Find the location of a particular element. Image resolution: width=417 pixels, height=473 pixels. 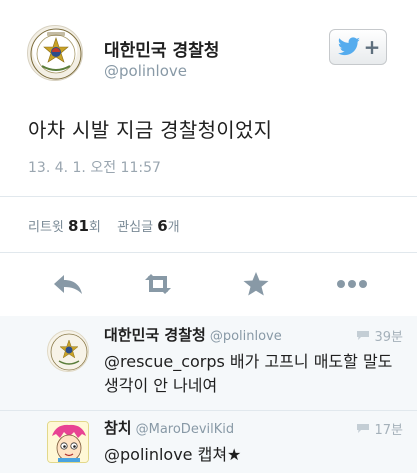

police-emblem-avatar is located at coordinates (55, 53).